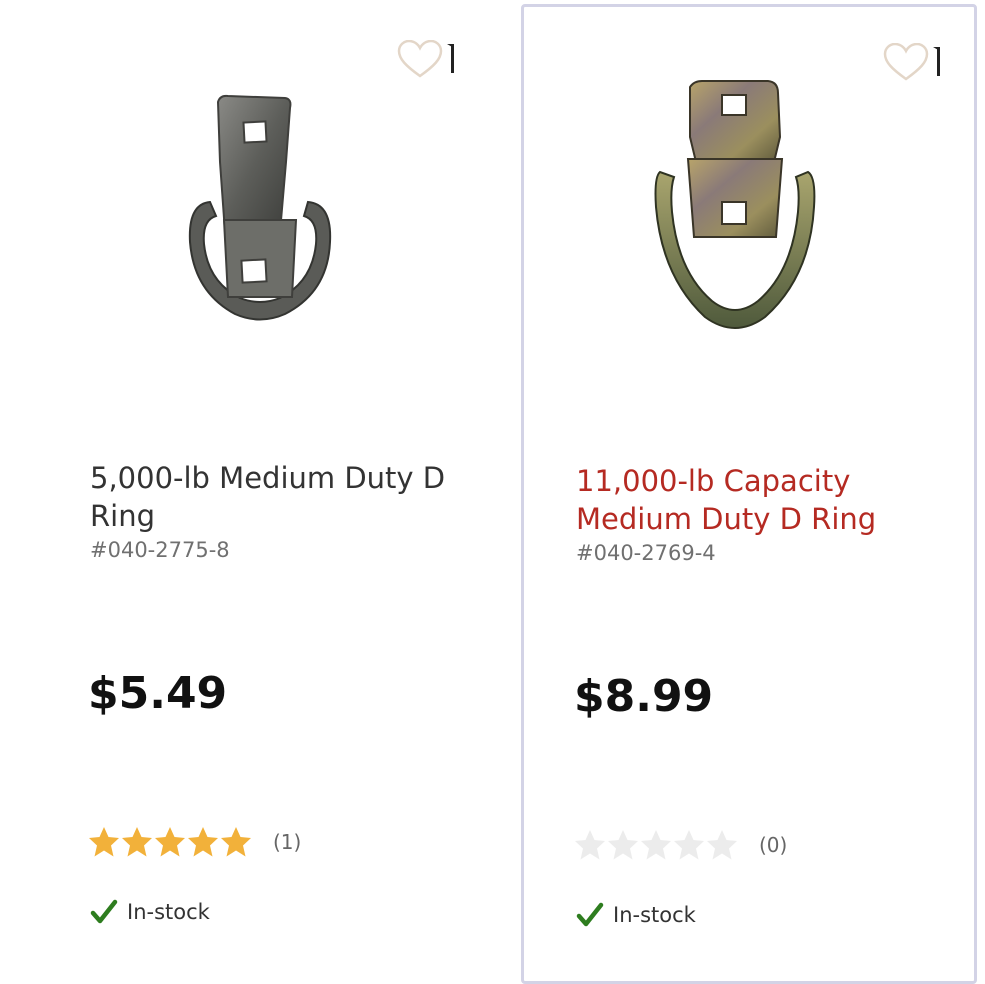 This screenshot has height=984, width=985. I want to click on review-count: (1), so click(287, 842).